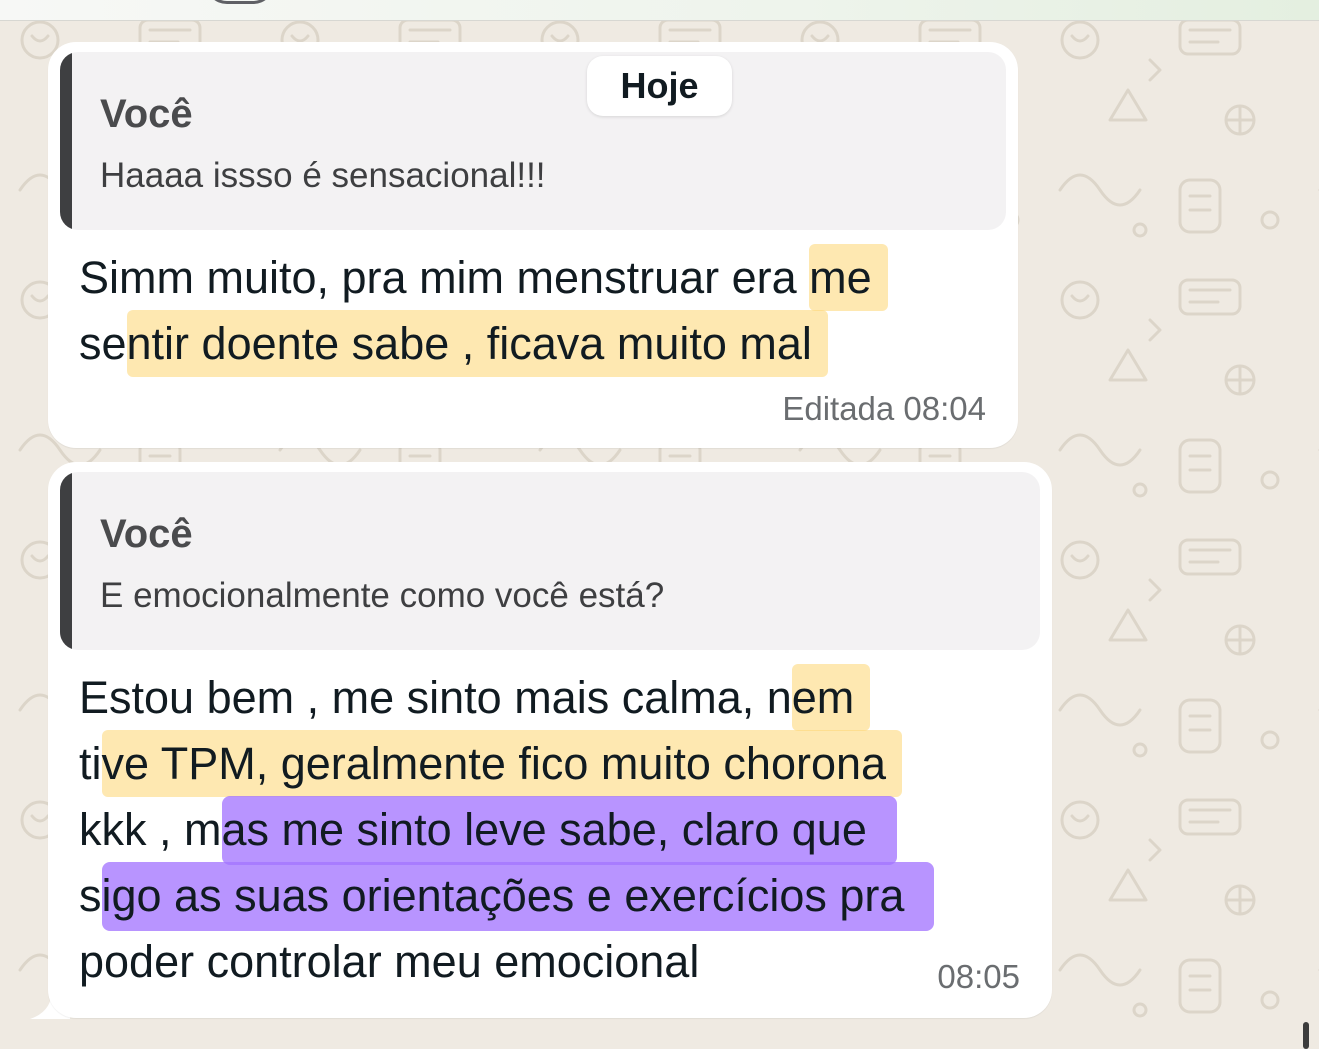 This screenshot has width=1319, height=1049. Describe the element at coordinates (502, 763) in the screenshot. I see `highlight-yellow: ve TPM, geralmente fico muito chorona` at that location.